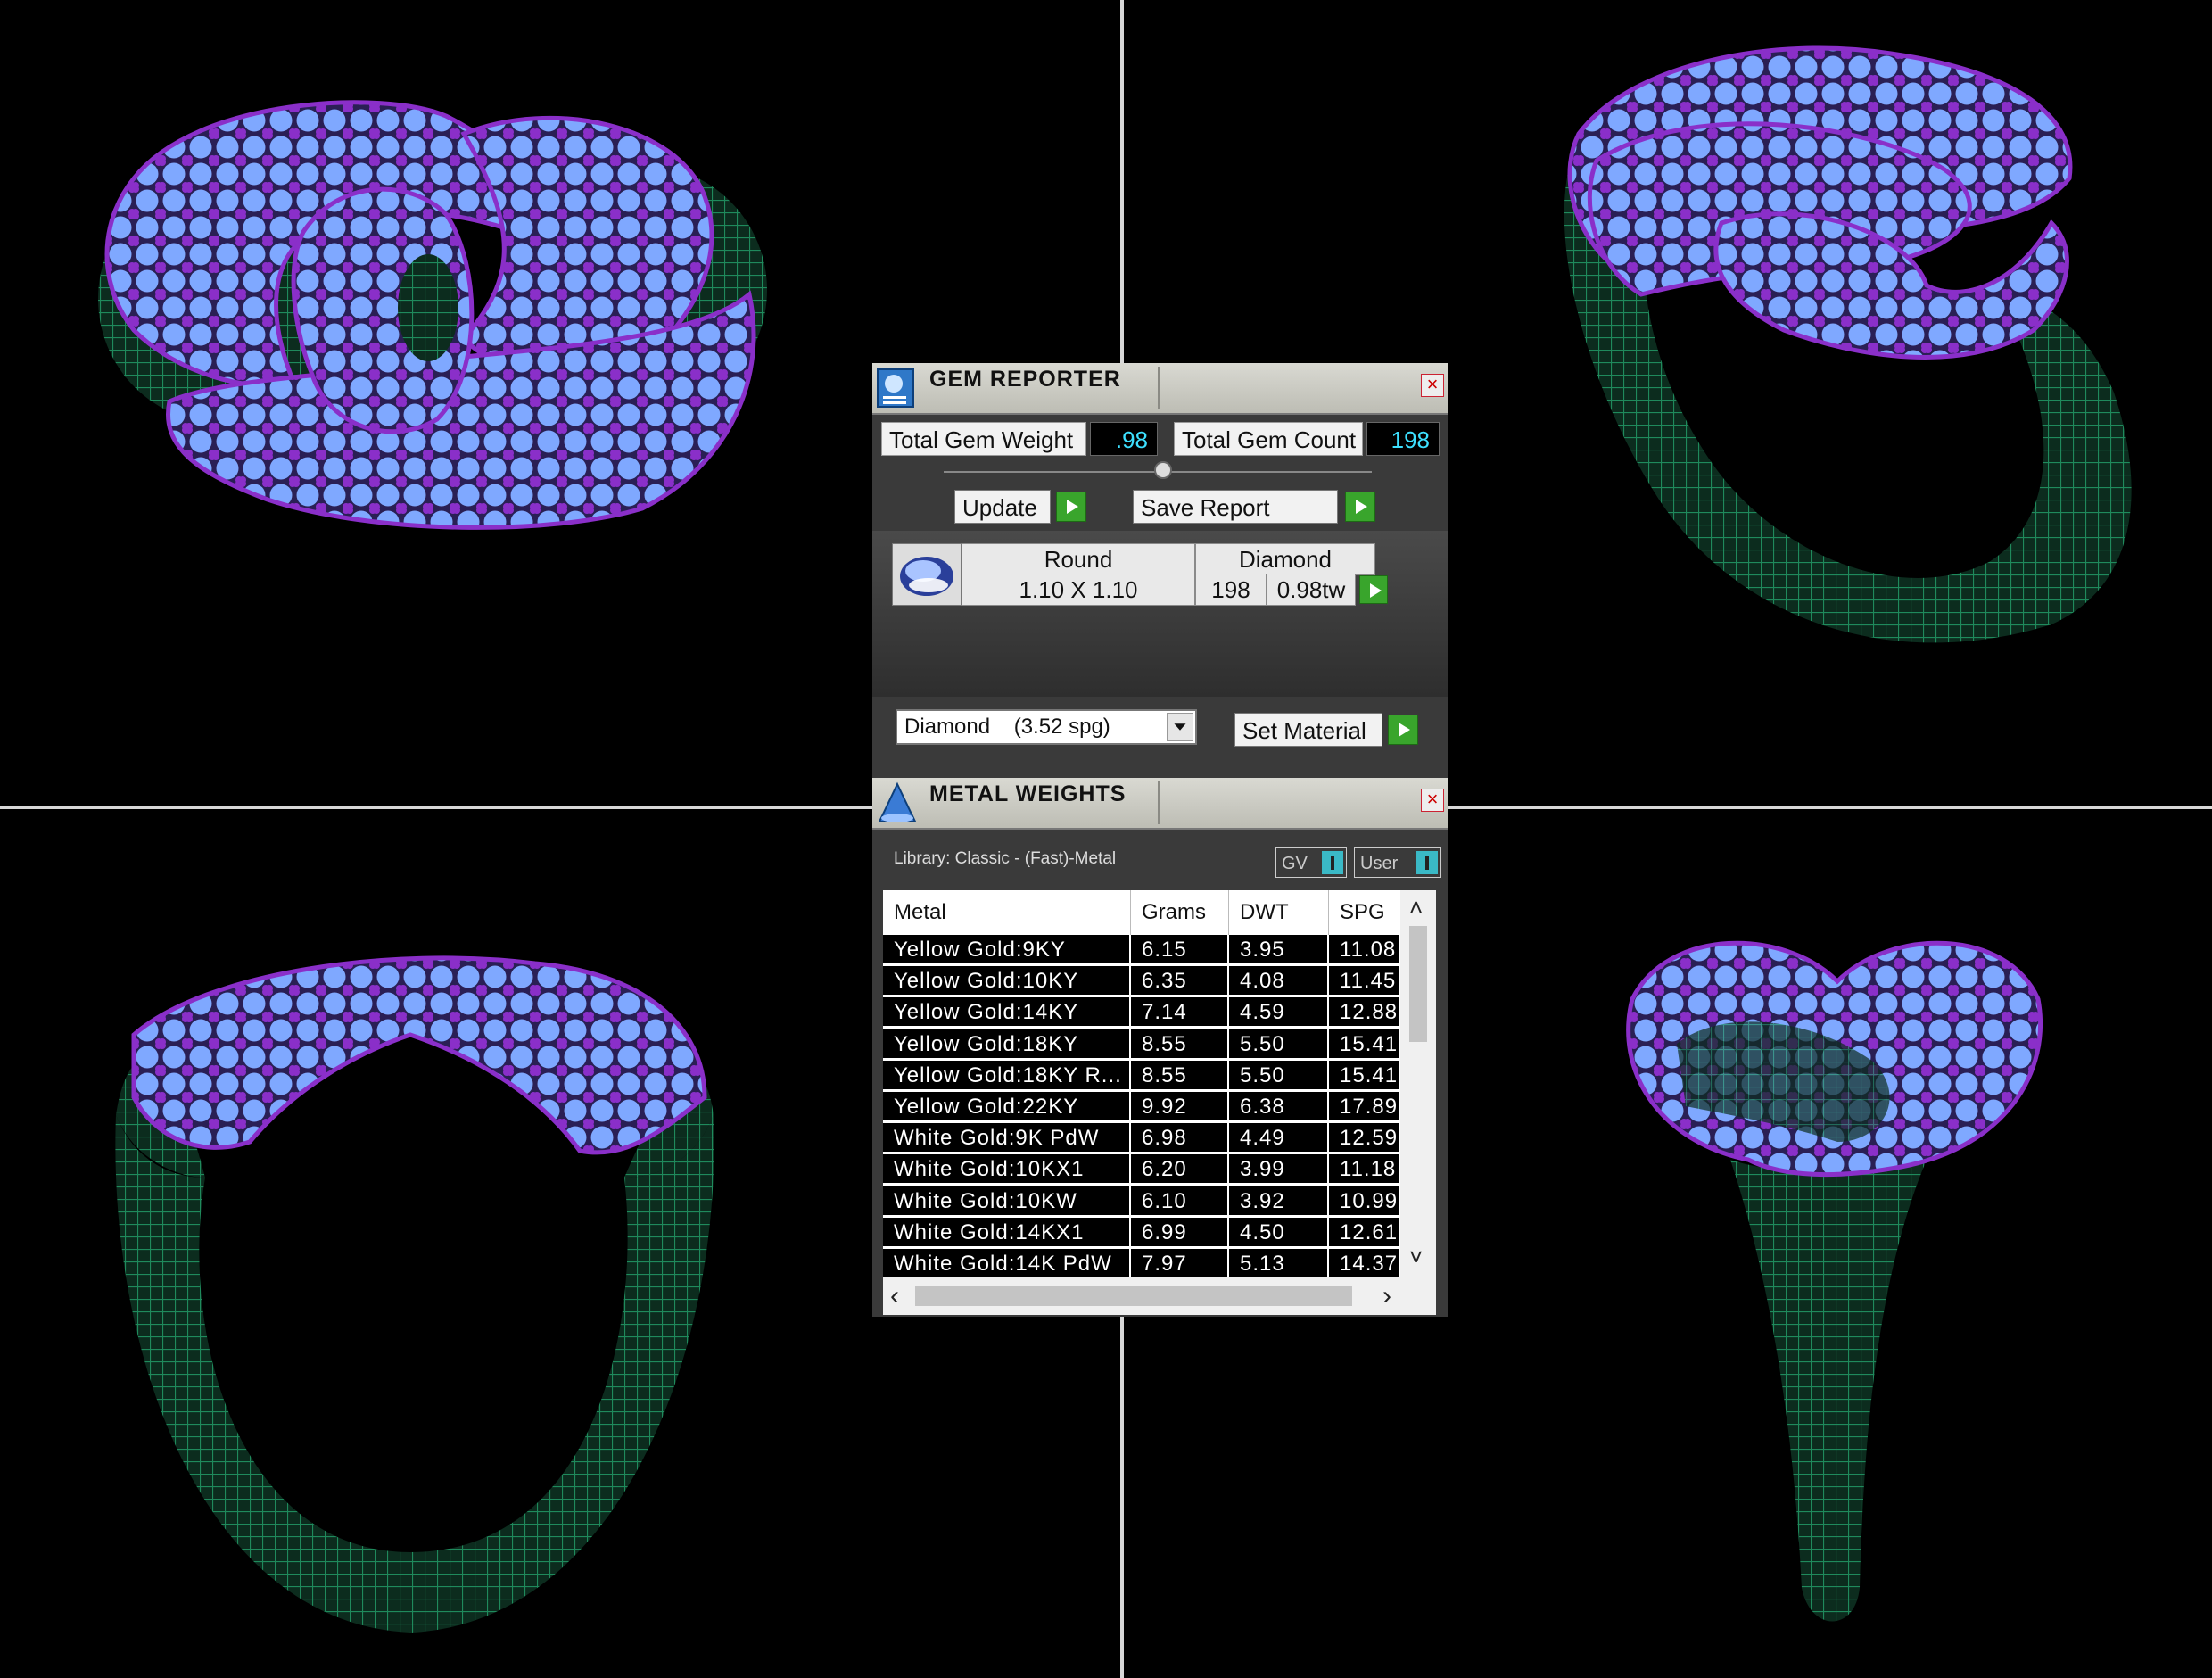  I want to click on table-row: White Gold:14KX1 6.99 4.50 12.61, so click(1142, 1233).